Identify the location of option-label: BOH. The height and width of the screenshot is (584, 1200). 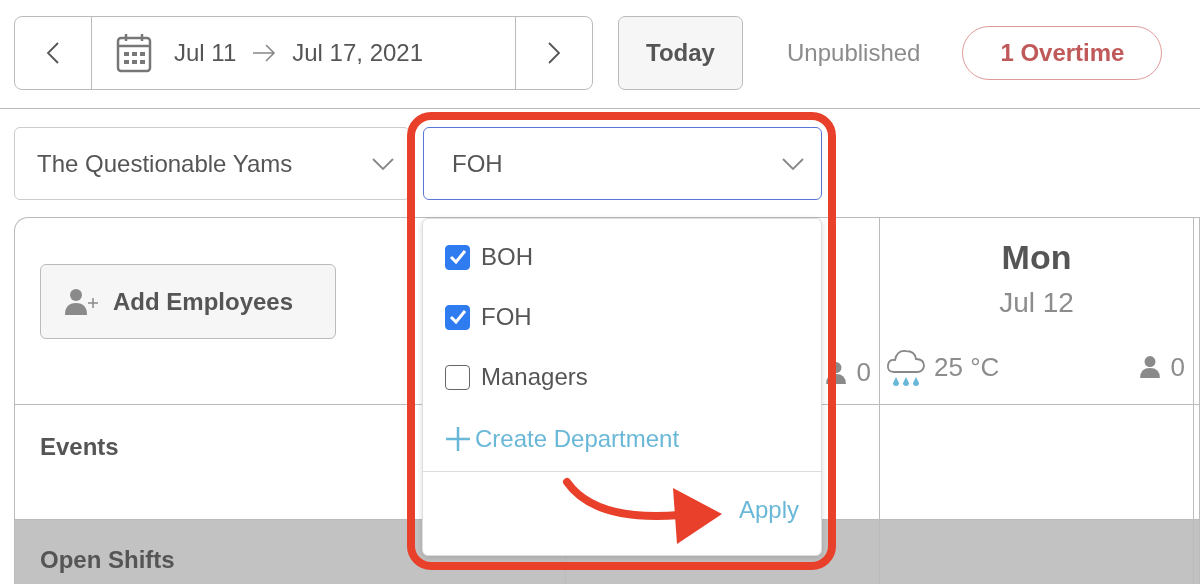
(507, 257).